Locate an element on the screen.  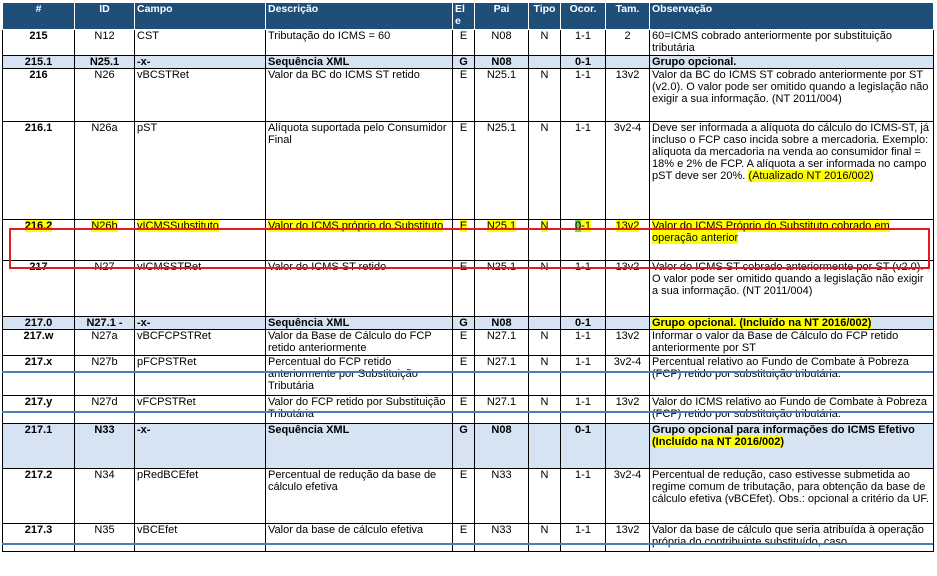
cell-id: N12 is located at coordinates (104, 42).